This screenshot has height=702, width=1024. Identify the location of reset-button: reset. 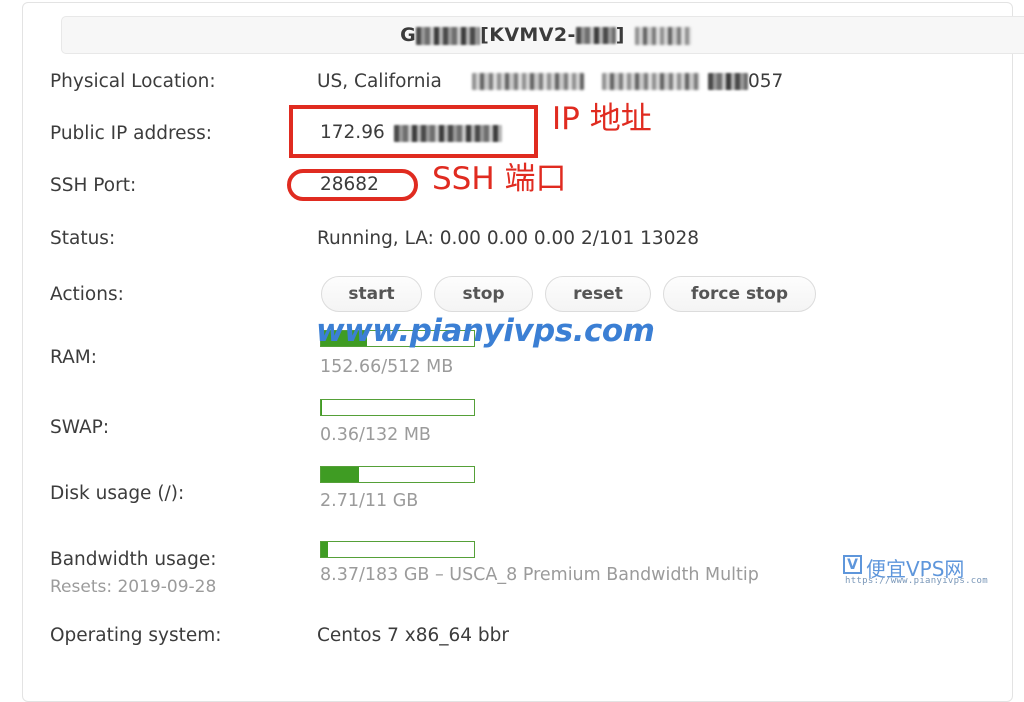
(598, 294).